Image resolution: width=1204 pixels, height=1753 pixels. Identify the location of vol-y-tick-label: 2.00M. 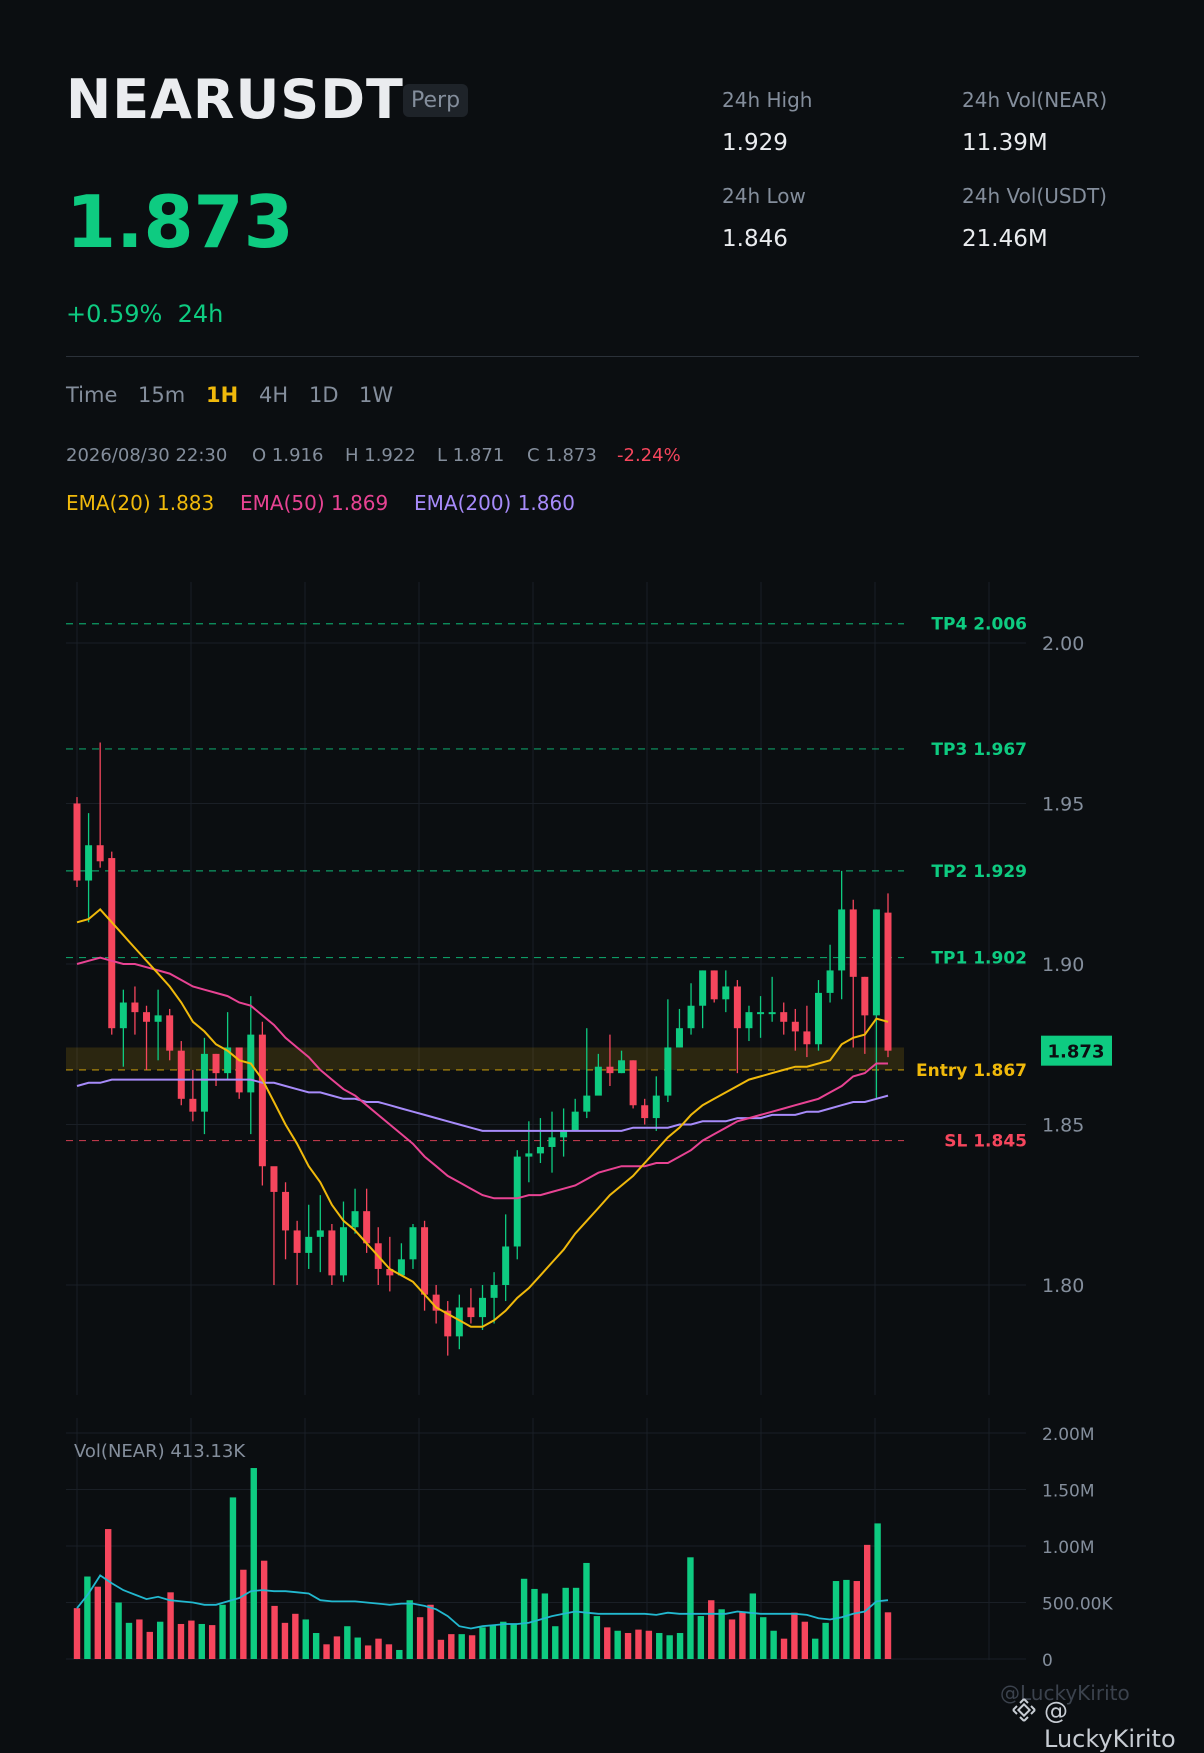
(1068, 1435).